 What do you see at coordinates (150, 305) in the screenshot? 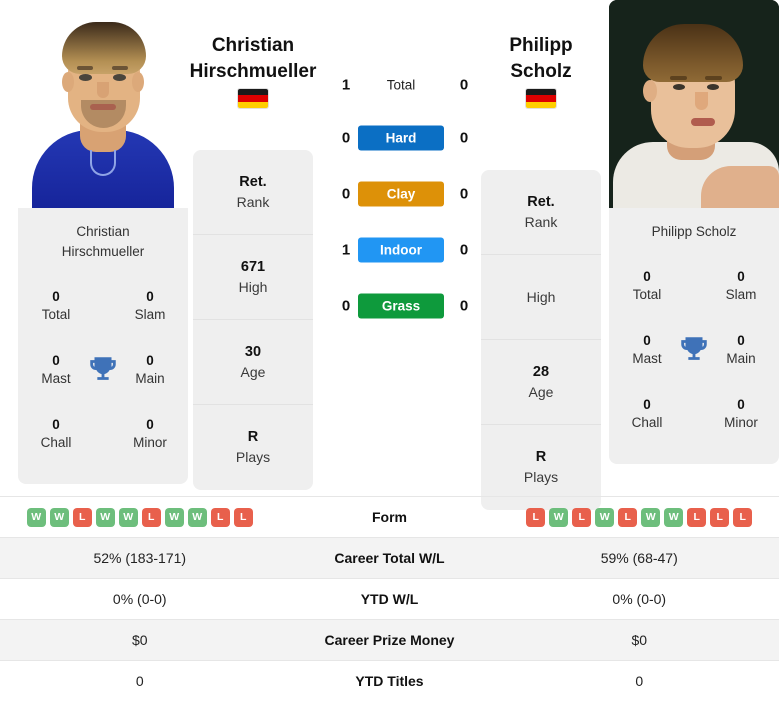
I see `titles-slam-left: 0 Slam` at bounding box center [150, 305].